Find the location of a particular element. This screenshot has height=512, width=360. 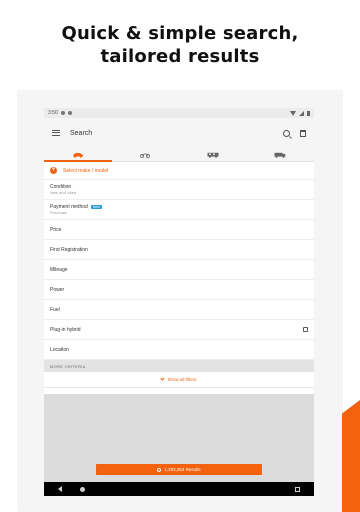

truck-icon is located at coordinates (280, 155).